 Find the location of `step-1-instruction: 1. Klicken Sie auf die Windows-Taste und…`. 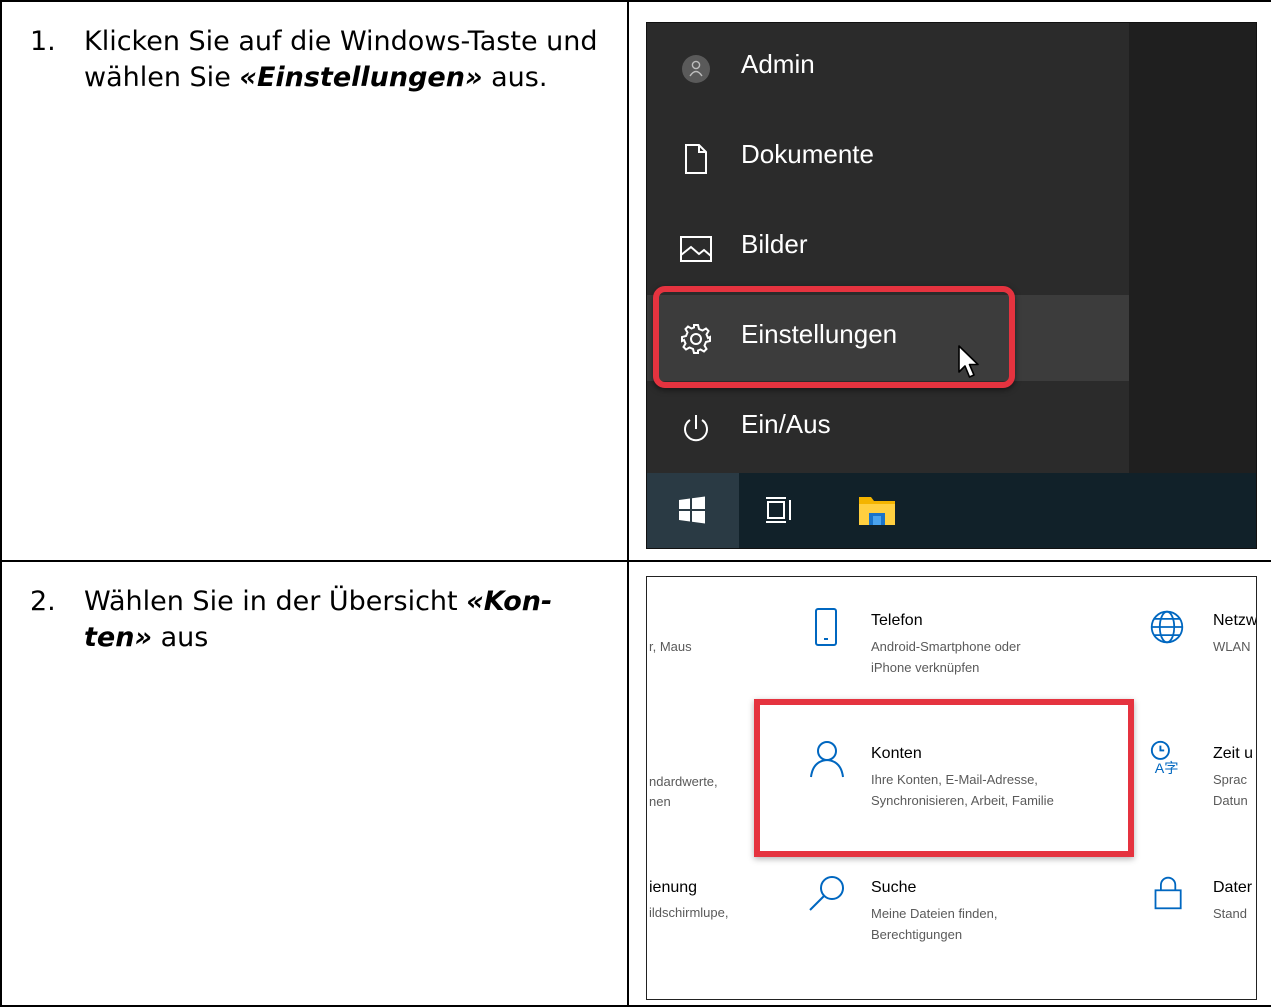

step-1-instruction: 1. Klicken Sie auf die Windows-Taste und… is located at coordinates (325, 60).